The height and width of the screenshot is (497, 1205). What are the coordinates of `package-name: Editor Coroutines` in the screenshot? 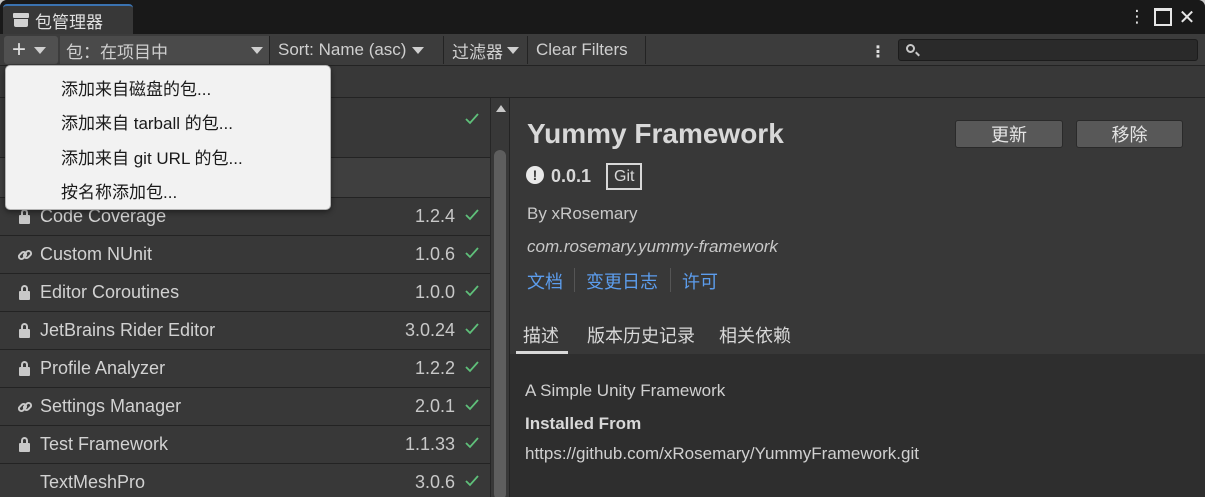 It's located at (110, 292).